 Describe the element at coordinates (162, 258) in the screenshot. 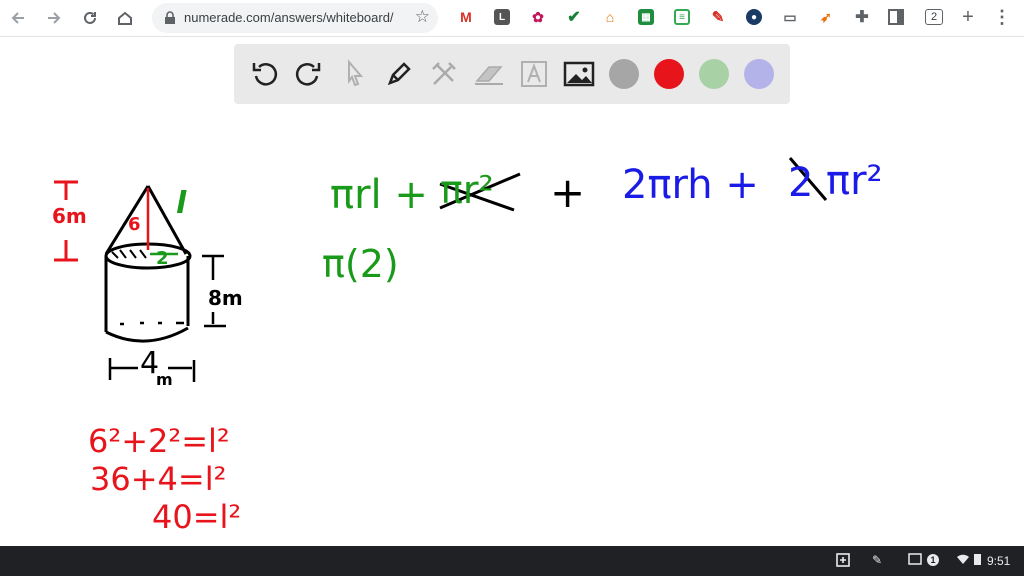

I see `radius-value: 2` at that location.